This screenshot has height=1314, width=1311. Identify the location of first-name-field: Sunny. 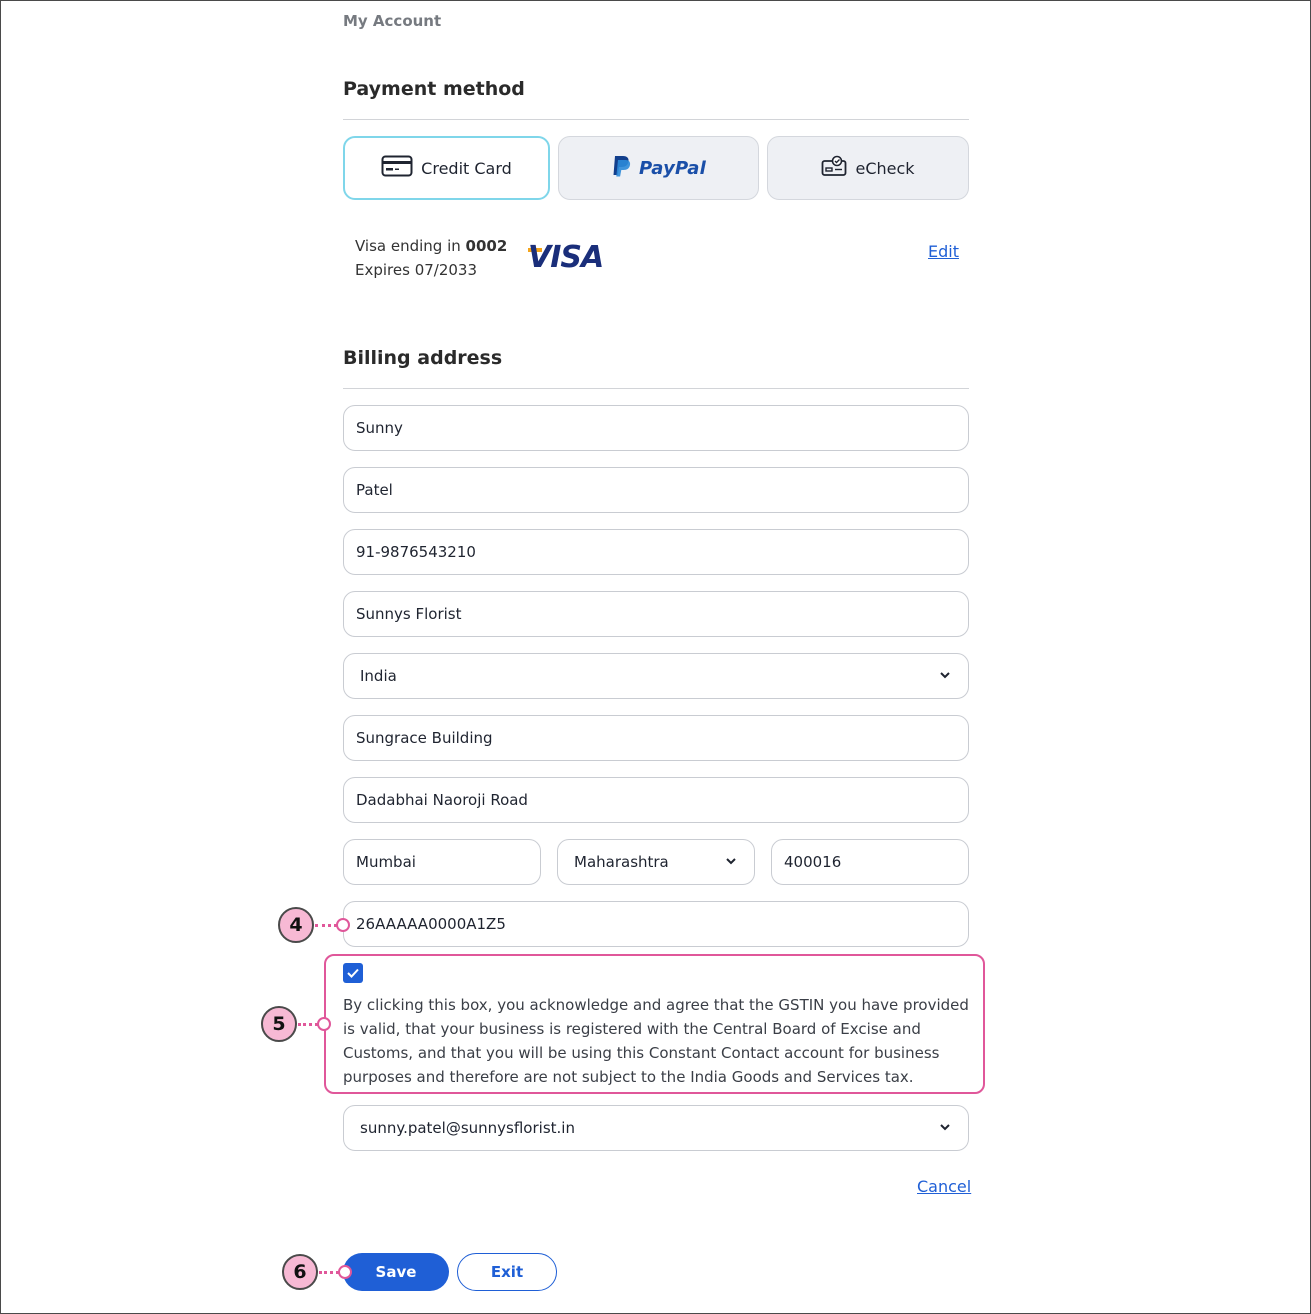
(656, 428).